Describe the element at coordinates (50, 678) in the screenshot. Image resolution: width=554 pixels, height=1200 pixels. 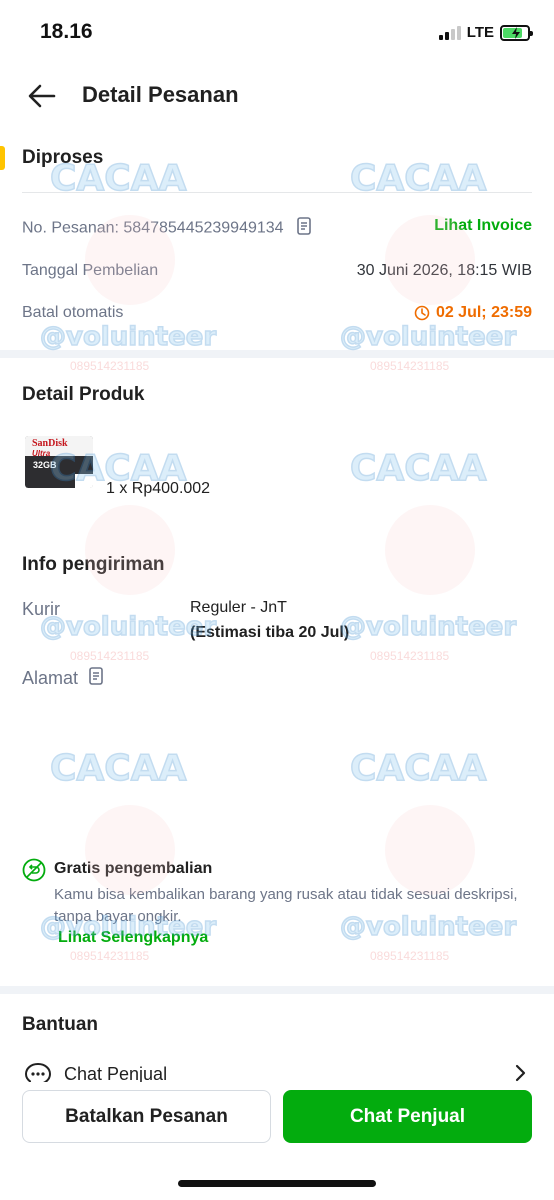
I see `address-label: Alamat` at that location.